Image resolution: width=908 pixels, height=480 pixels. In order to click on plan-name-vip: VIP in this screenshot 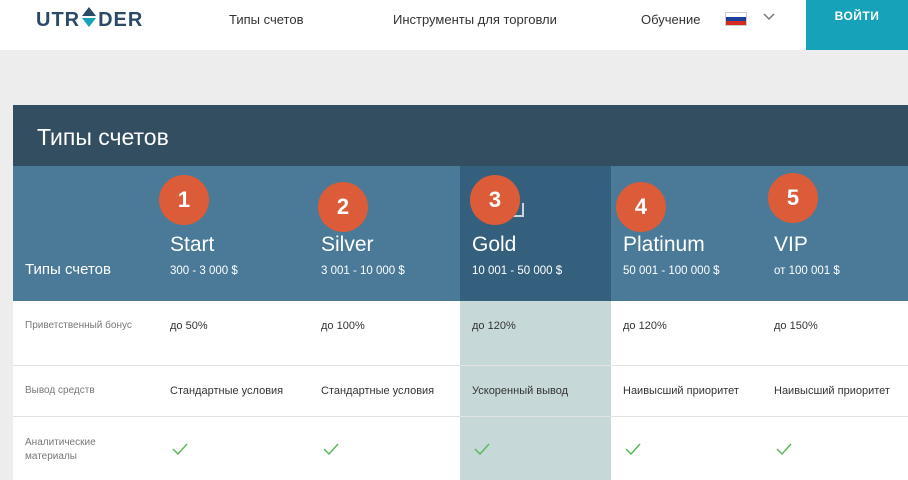, I will do `click(791, 245)`.